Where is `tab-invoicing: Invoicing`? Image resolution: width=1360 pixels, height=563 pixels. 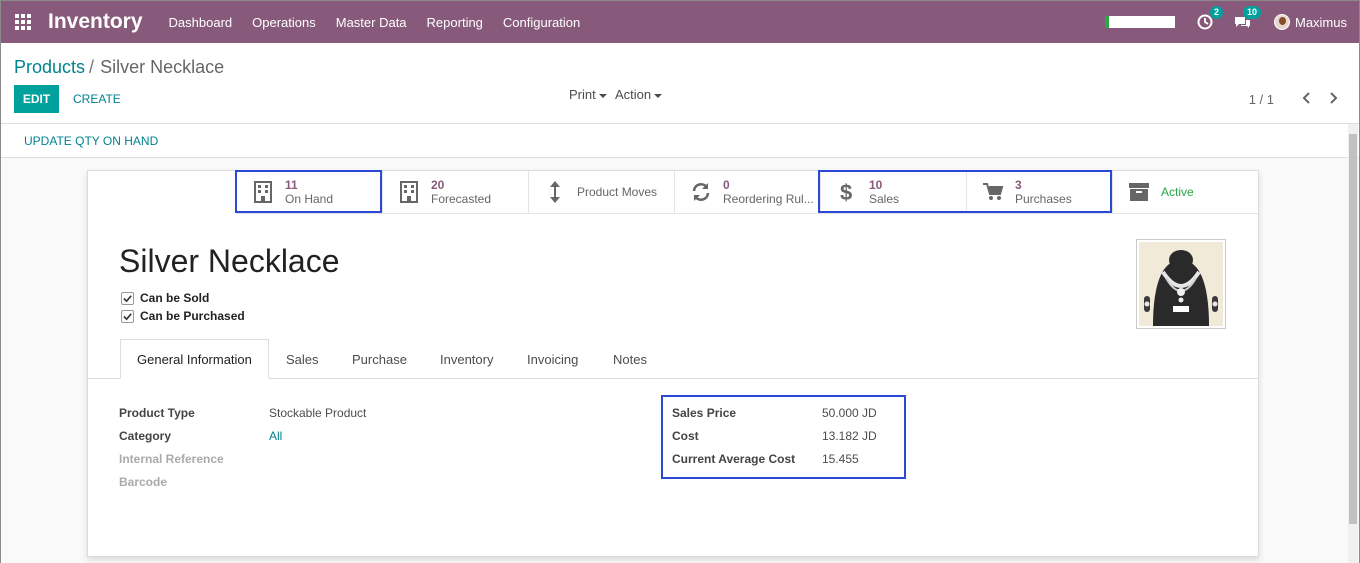 tab-invoicing: Invoicing is located at coordinates (552, 359).